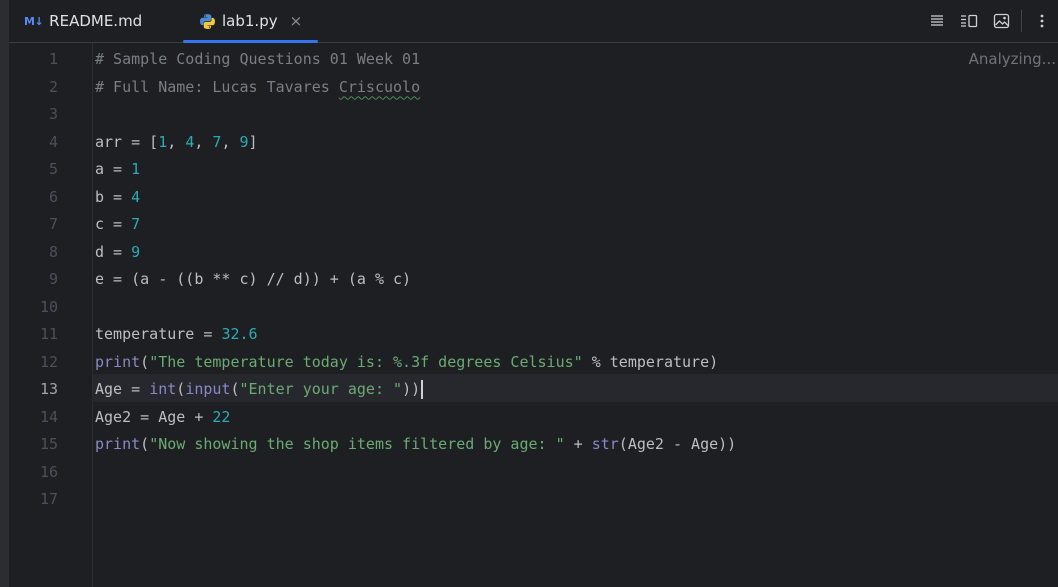  What do you see at coordinates (96, 21) in the screenshot?
I see `tab-label: README.md` at bounding box center [96, 21].